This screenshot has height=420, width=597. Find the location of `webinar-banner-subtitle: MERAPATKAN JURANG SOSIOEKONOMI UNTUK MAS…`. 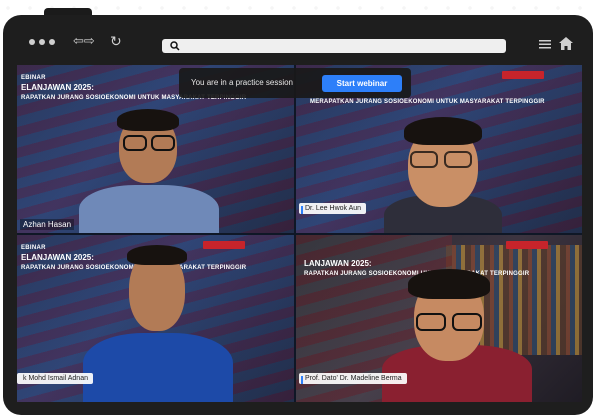

webinar-banner-subtitle: MERAPATKAN JURANG SOSIOEKONOMI UNTUK MAS… is located at coordinates (427, 102).